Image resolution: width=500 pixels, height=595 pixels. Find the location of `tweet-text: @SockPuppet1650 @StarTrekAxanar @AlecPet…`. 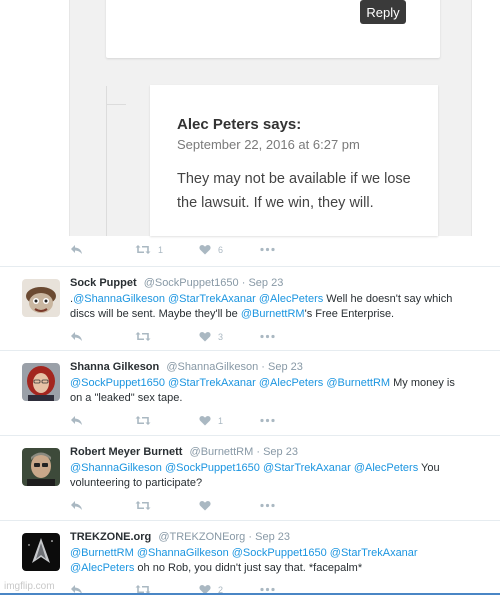

tweet-text: @SockPuppet1650 @StarTrekAxanar @AlecPet… is located at coordinates (270, 390).